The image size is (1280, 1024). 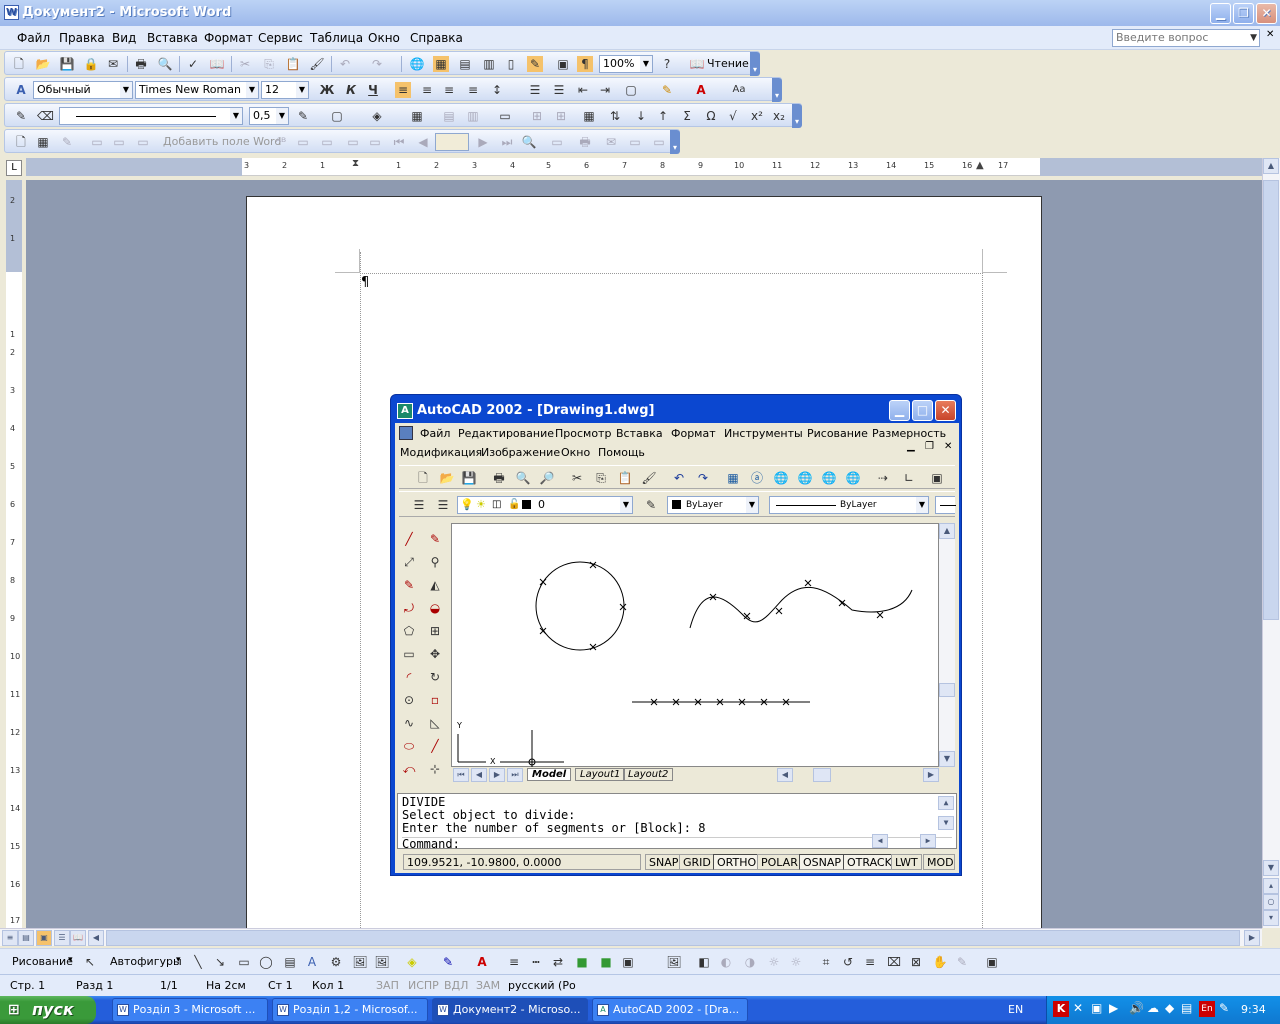 What do you see at coordinates (870, 962) in the screenshot?
I see `picture-line-style-icon: ≡` at bounding box center [870, 962].